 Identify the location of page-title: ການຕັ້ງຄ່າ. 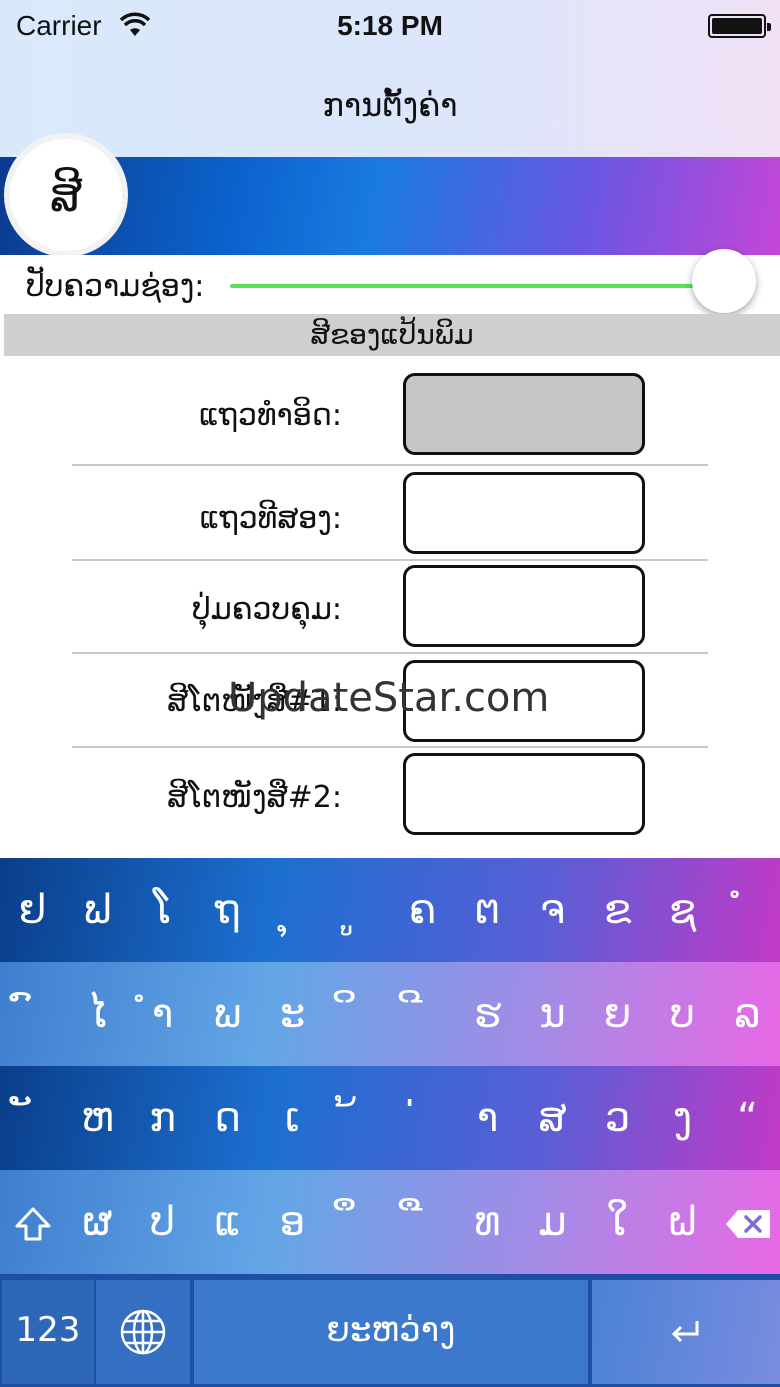
(390, 105).